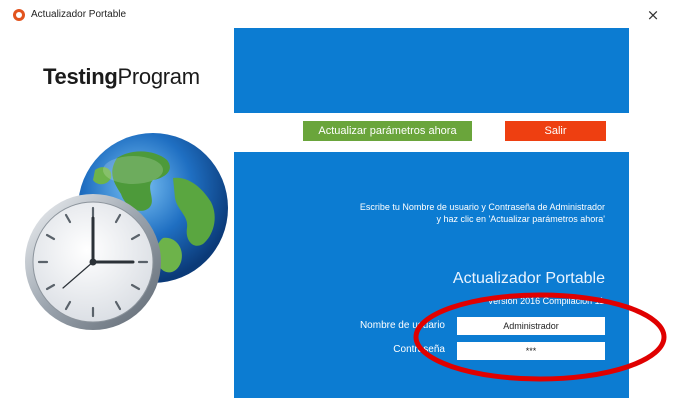  I want to click on brand-logo: TestingProgram, so click(121, 77).